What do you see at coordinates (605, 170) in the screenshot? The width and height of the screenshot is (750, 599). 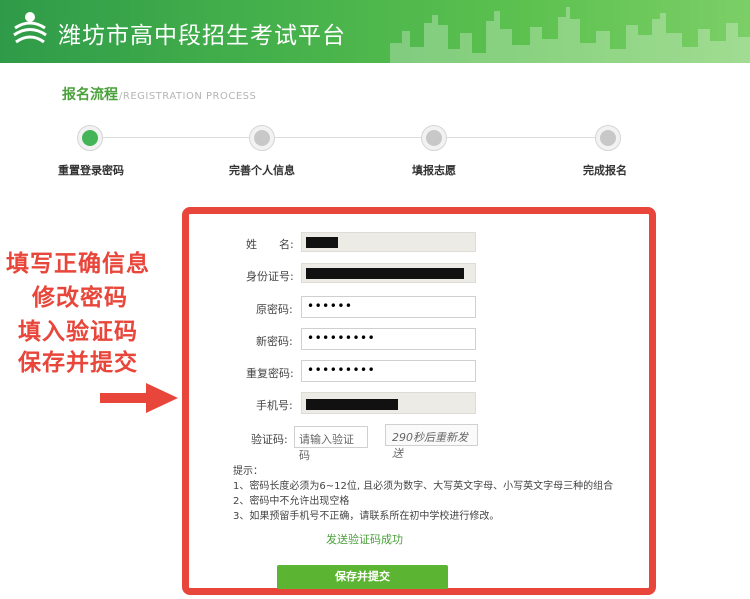 I see `step-4-label: 完成报名` at bounding box center [605, 170].